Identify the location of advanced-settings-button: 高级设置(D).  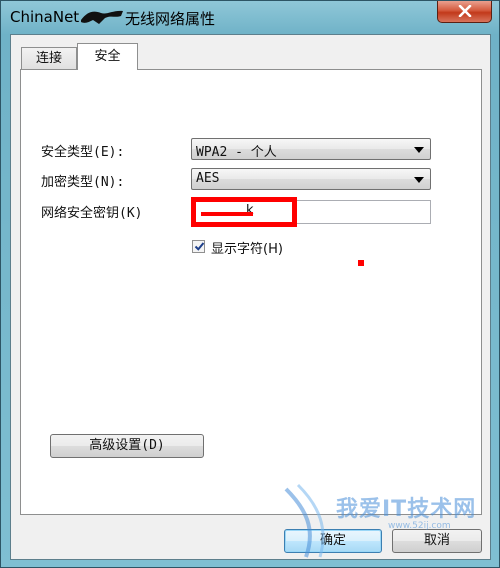
(127, 446).